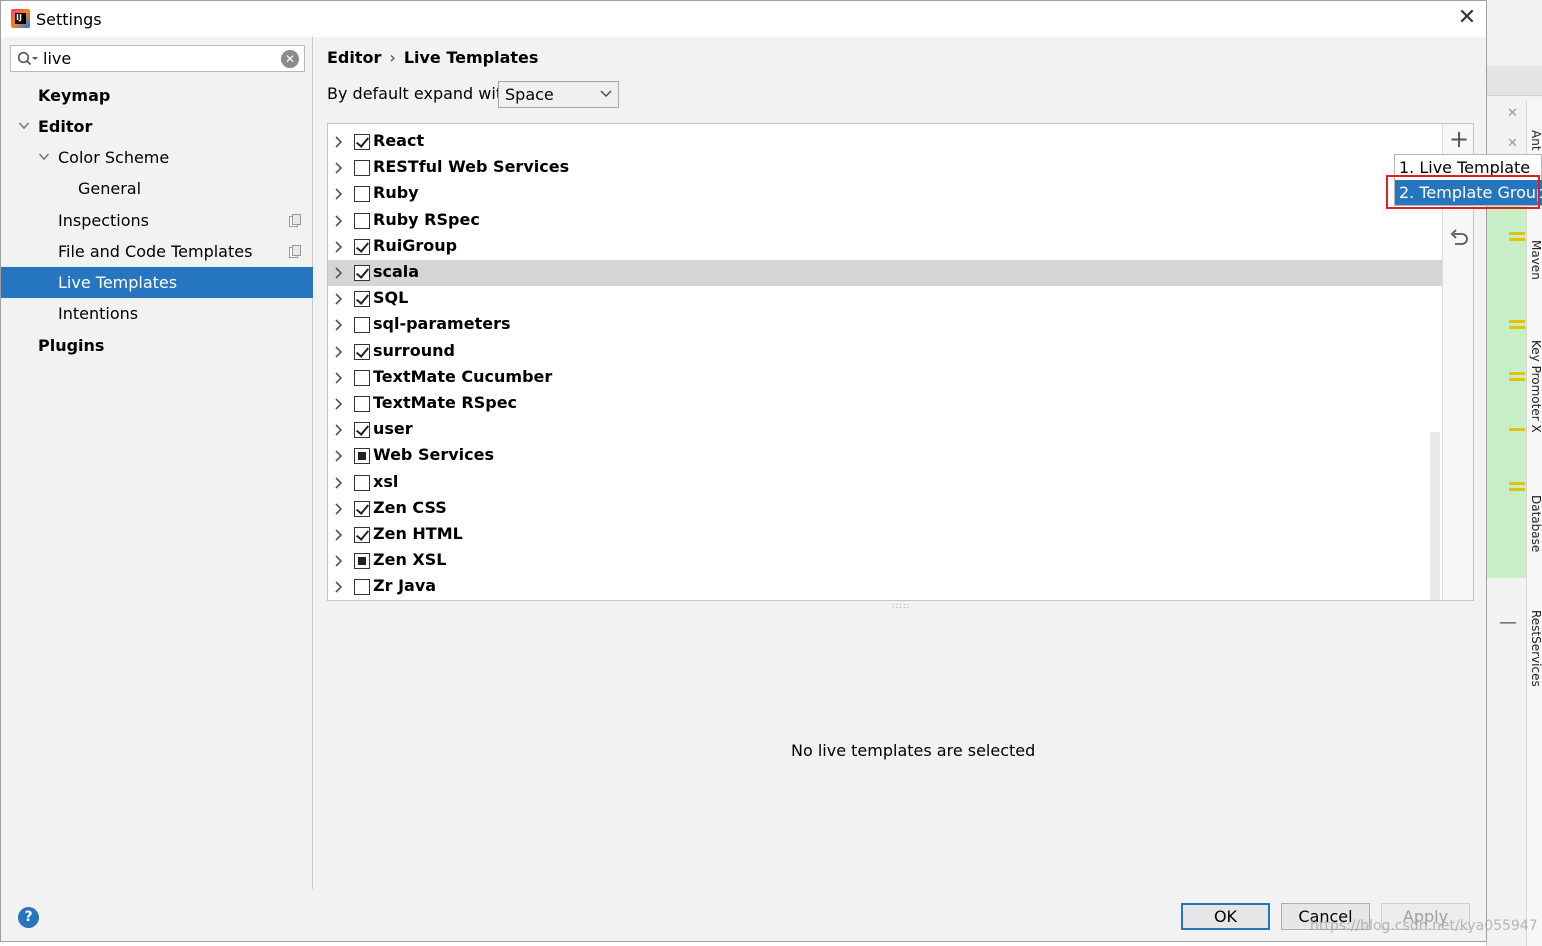  Describe the element at coordinates (885, 535) in the screenshot. I see `template-group-row: Zen HTML` at that location.